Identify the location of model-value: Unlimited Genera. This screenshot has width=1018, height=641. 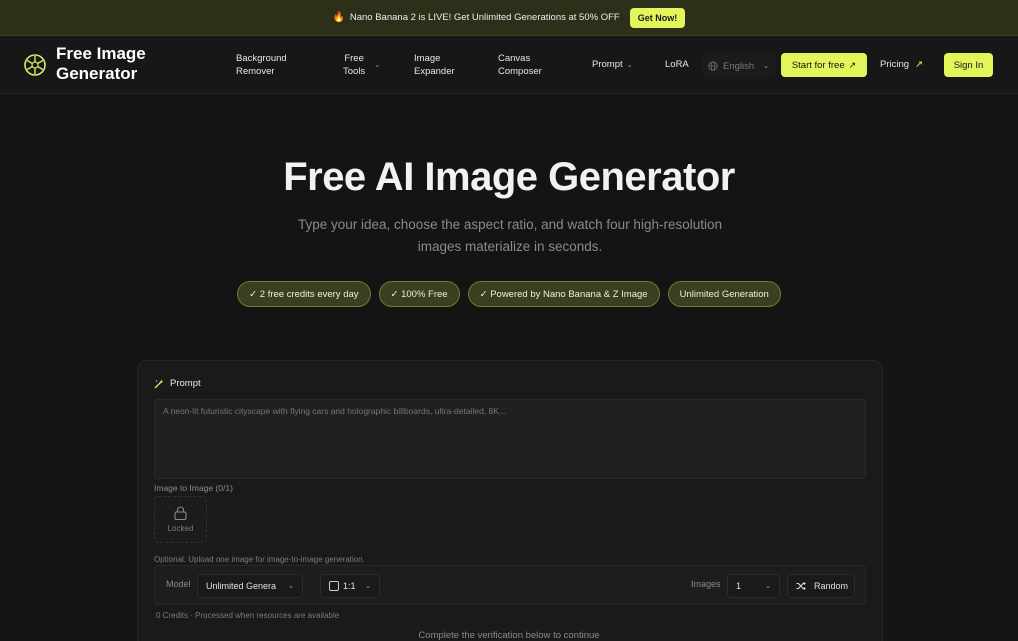
(241, 586).